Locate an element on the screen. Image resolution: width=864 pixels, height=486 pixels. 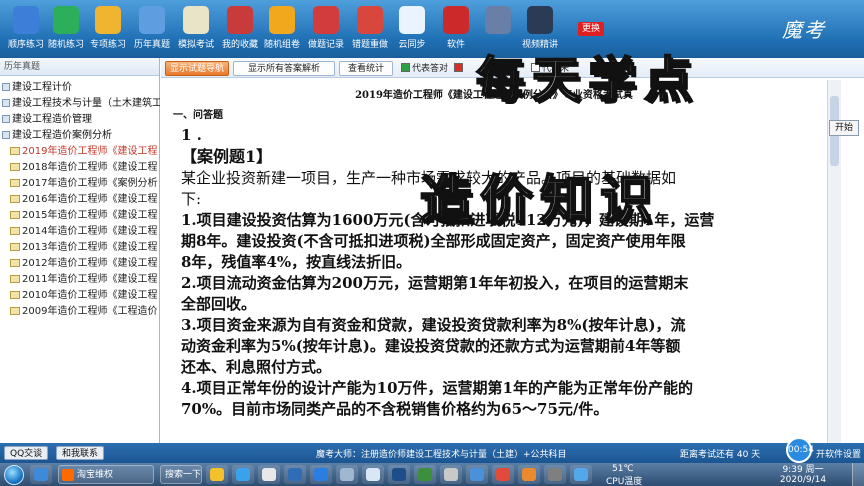
tree-exam-item: 2014年造价工程师《建设工程 is located at coordinates (80, 232).